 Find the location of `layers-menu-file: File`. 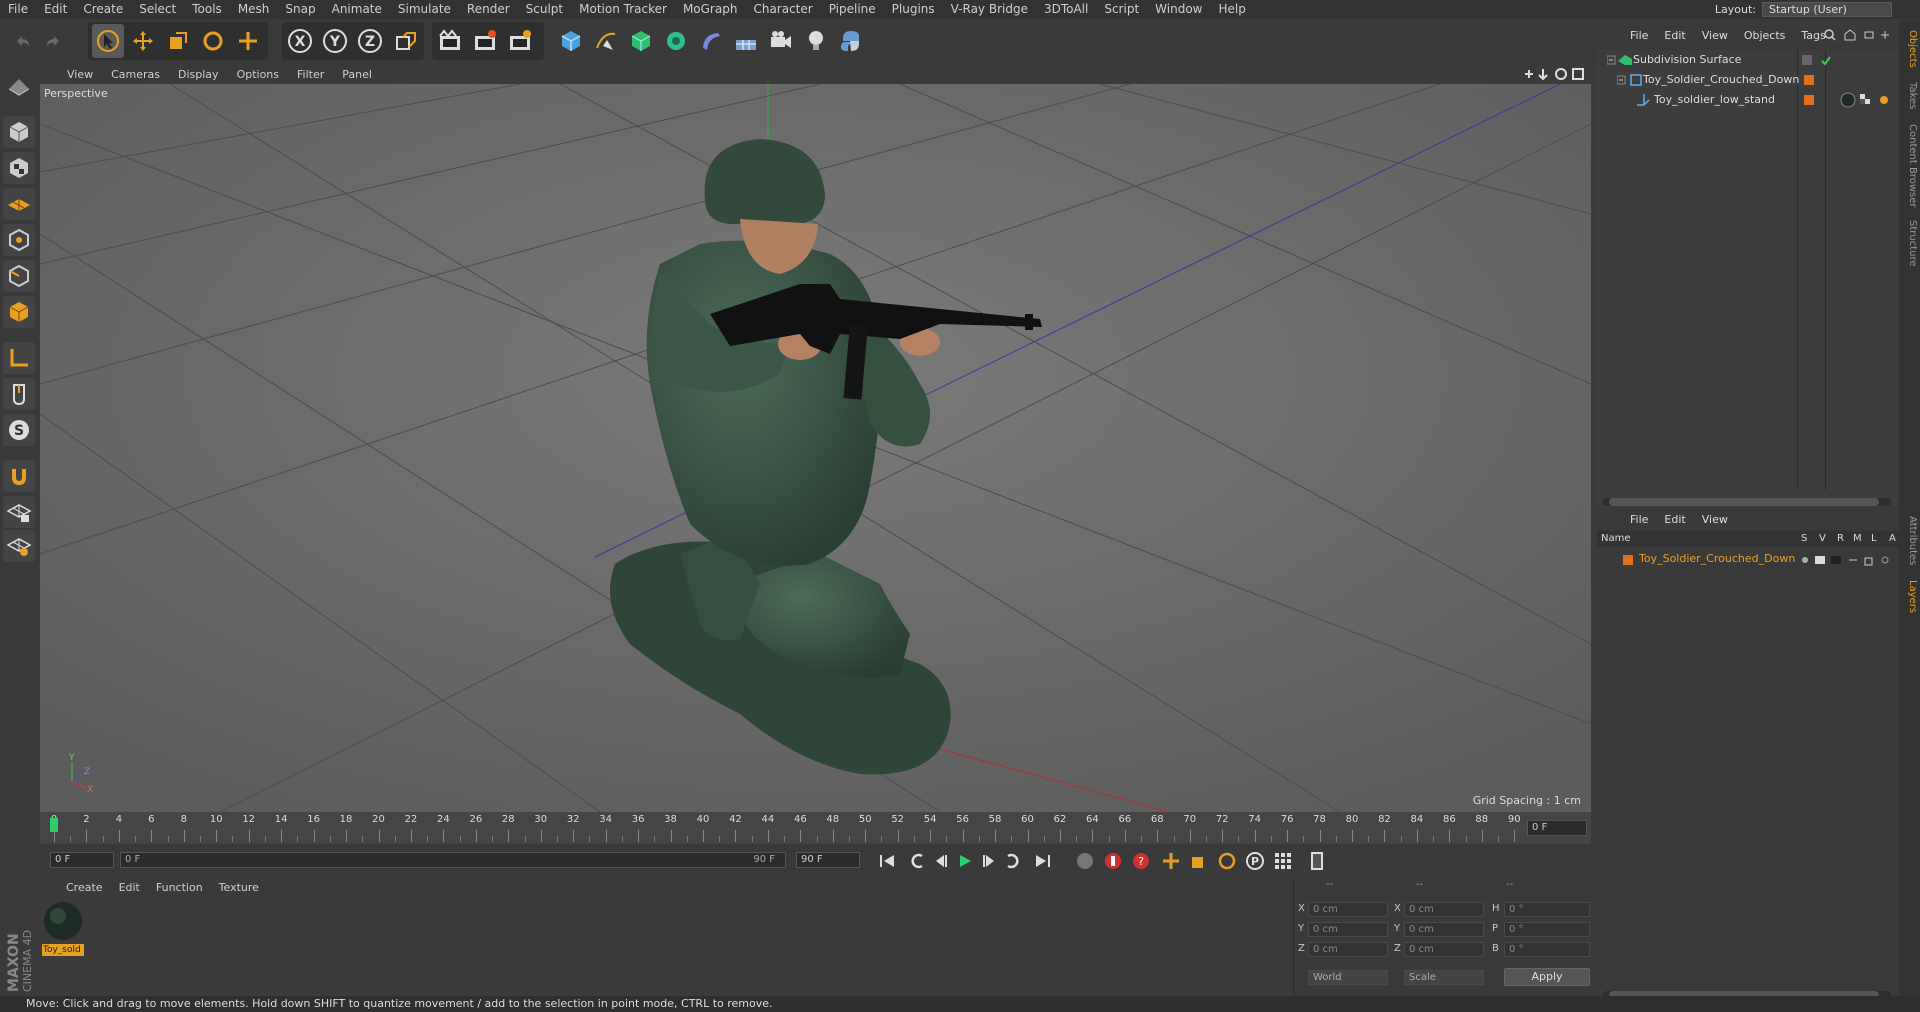

layers-menu-file: File is located at coordinates (1639, 519).